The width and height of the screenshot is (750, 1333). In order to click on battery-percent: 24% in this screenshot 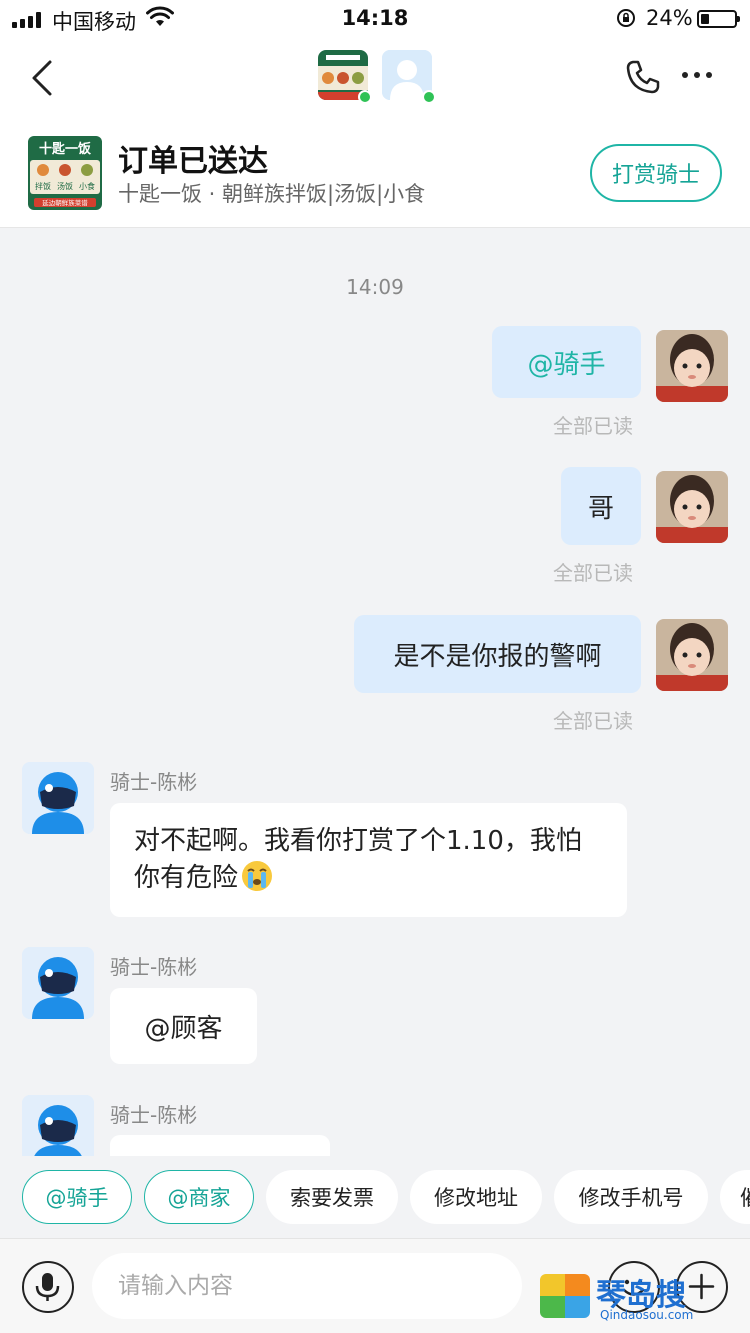, I will do `click(669, 18)`.